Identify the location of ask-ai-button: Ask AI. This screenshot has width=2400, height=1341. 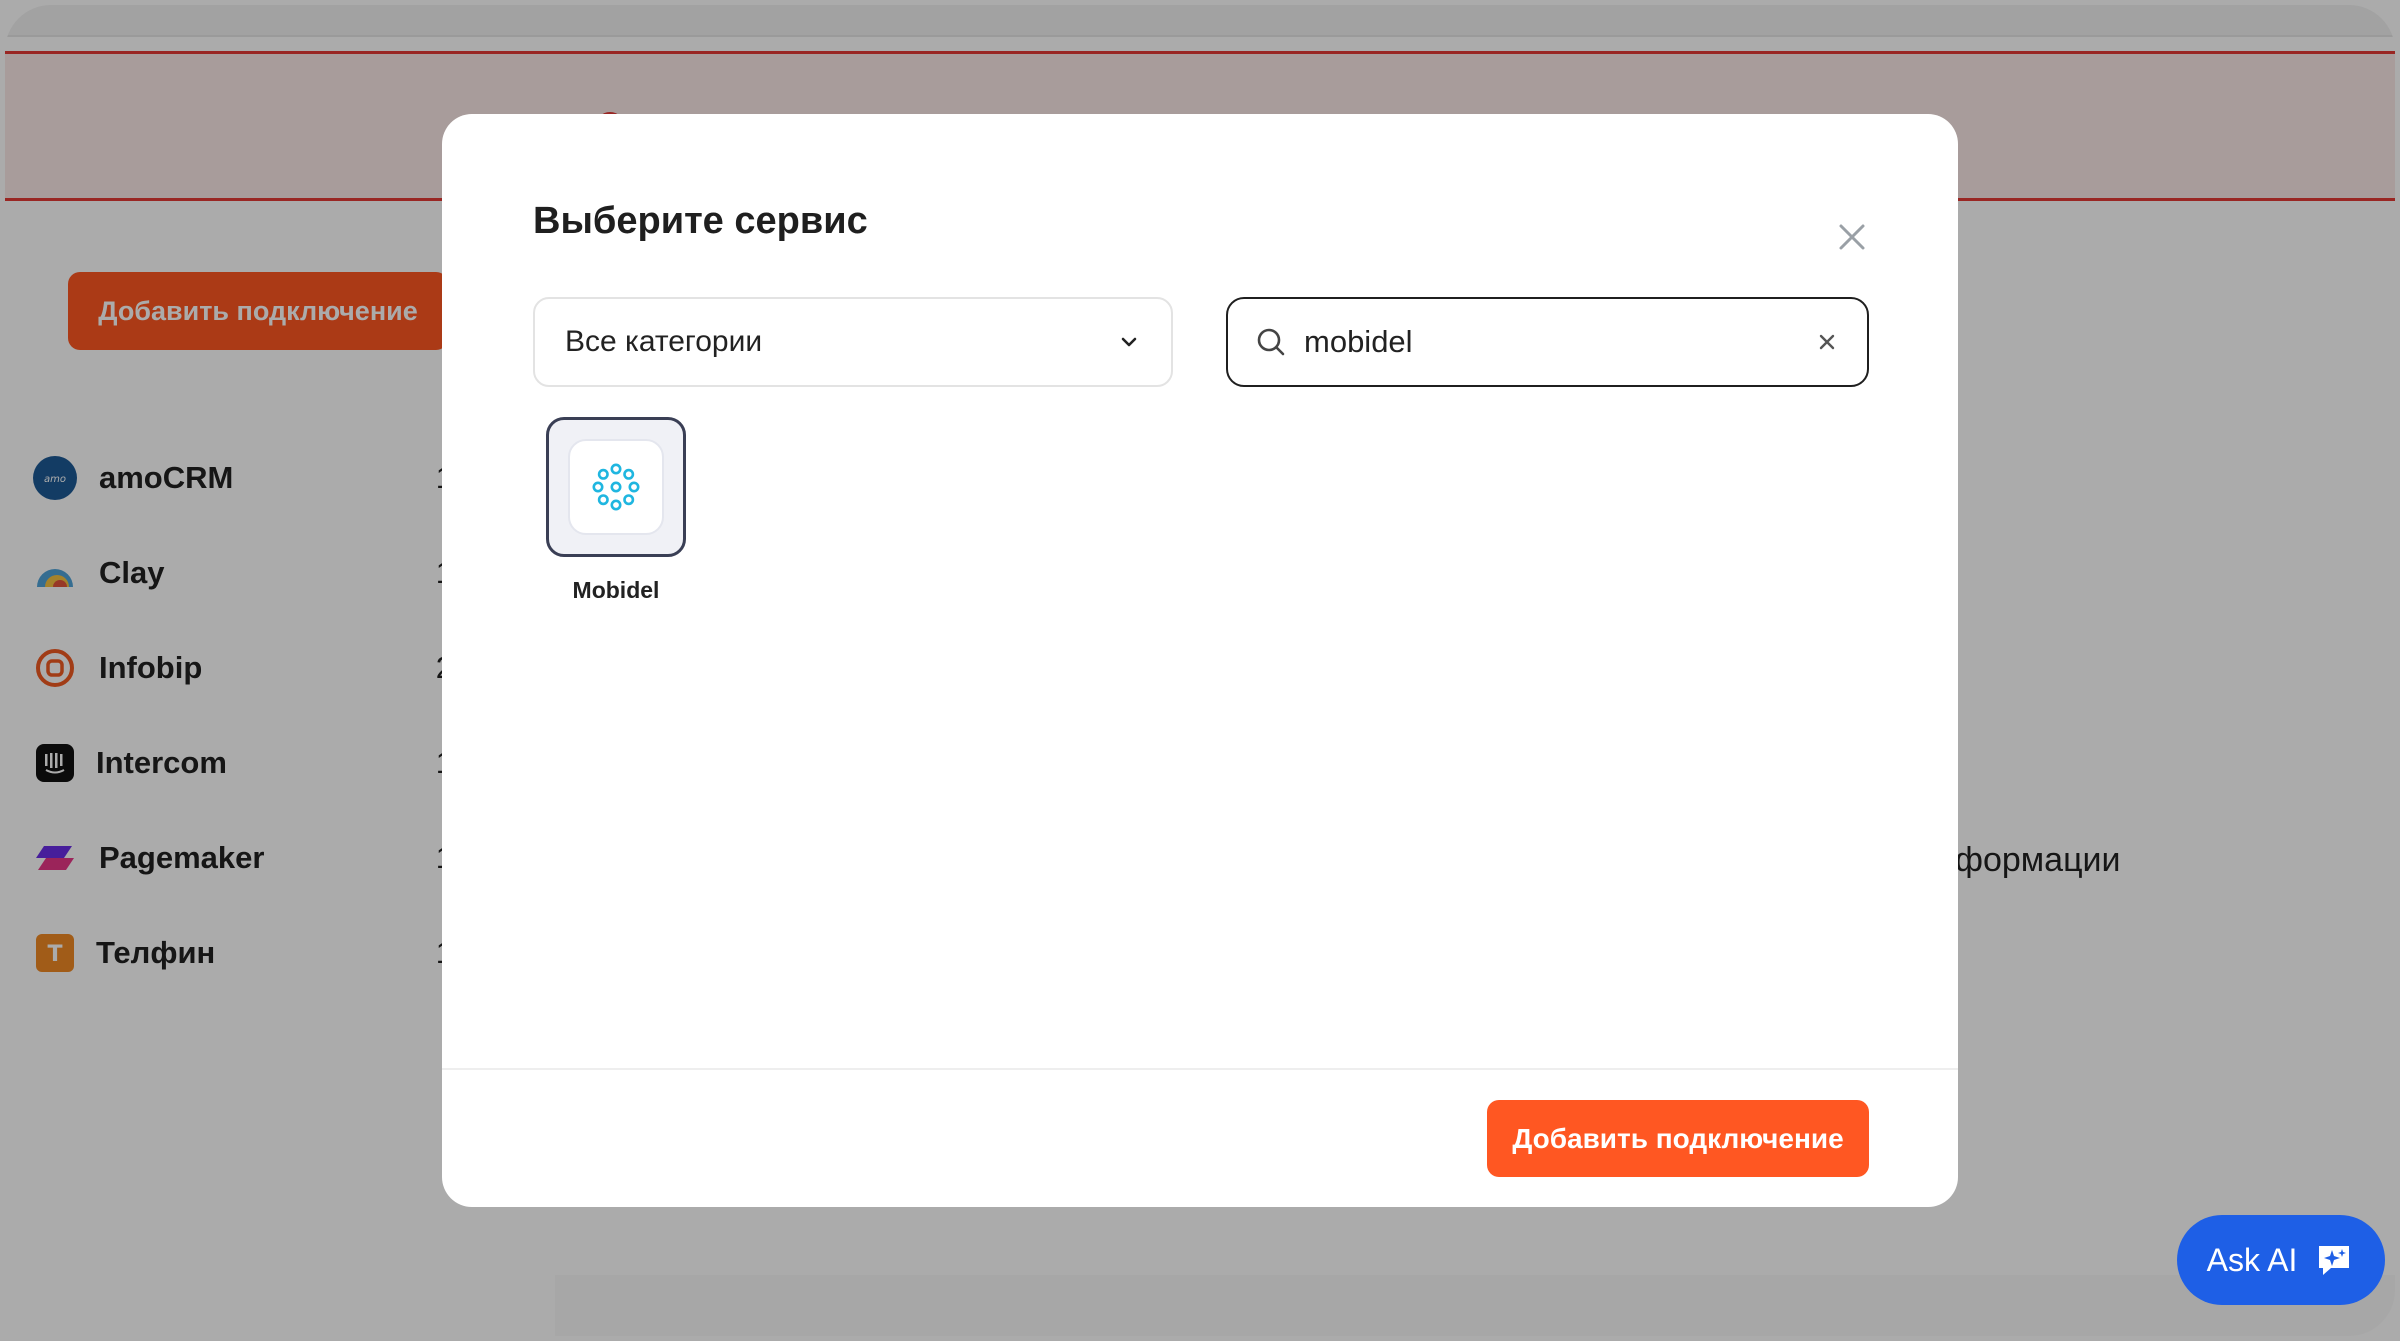
(2281, 1260).